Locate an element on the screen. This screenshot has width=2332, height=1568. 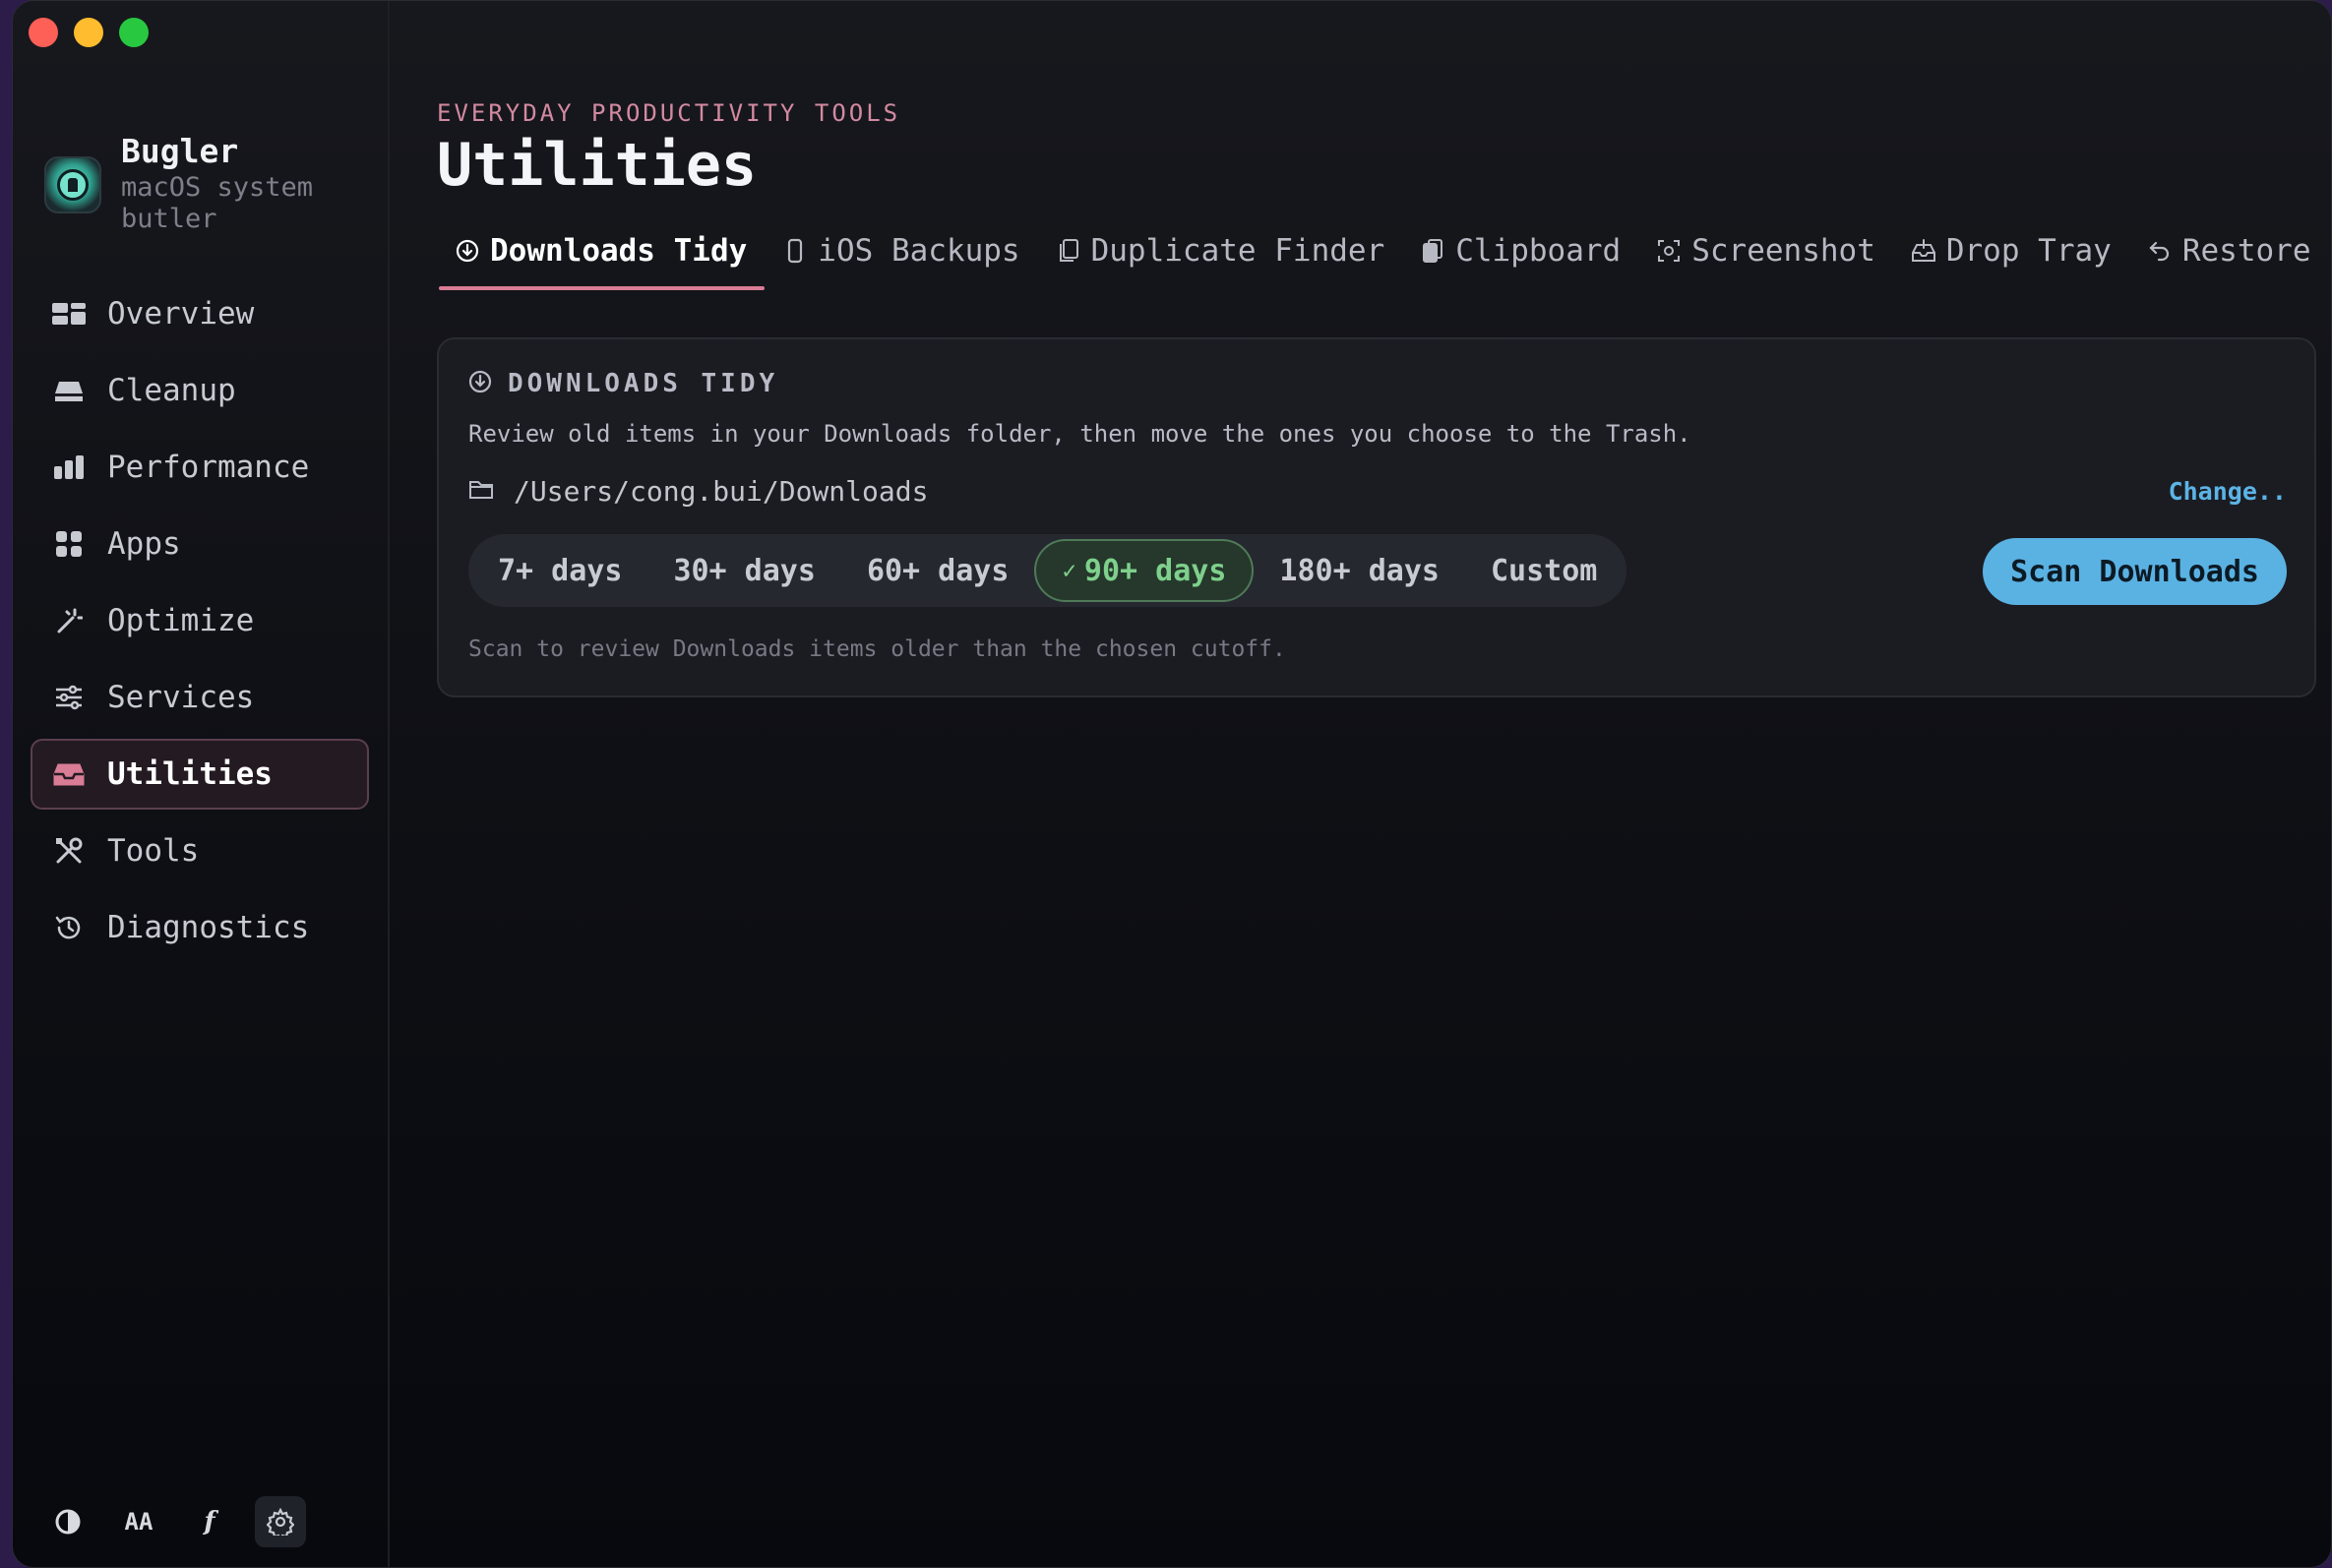
age-option-label: 90+ days is located at coordinates (1155, 570).